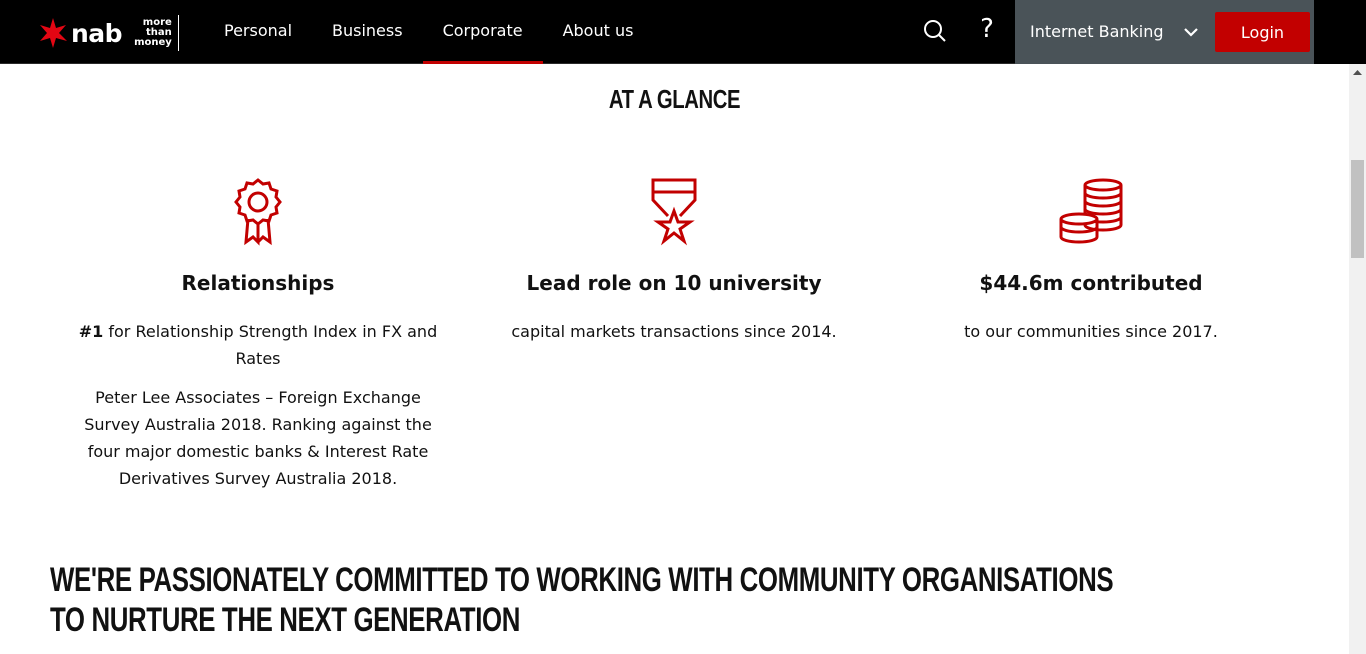 The height and width of the screenshot is (654, 1366). Describe the element at coordinates (367, 32) in the screenshot. I see `nav-item-business: Business` at that location.